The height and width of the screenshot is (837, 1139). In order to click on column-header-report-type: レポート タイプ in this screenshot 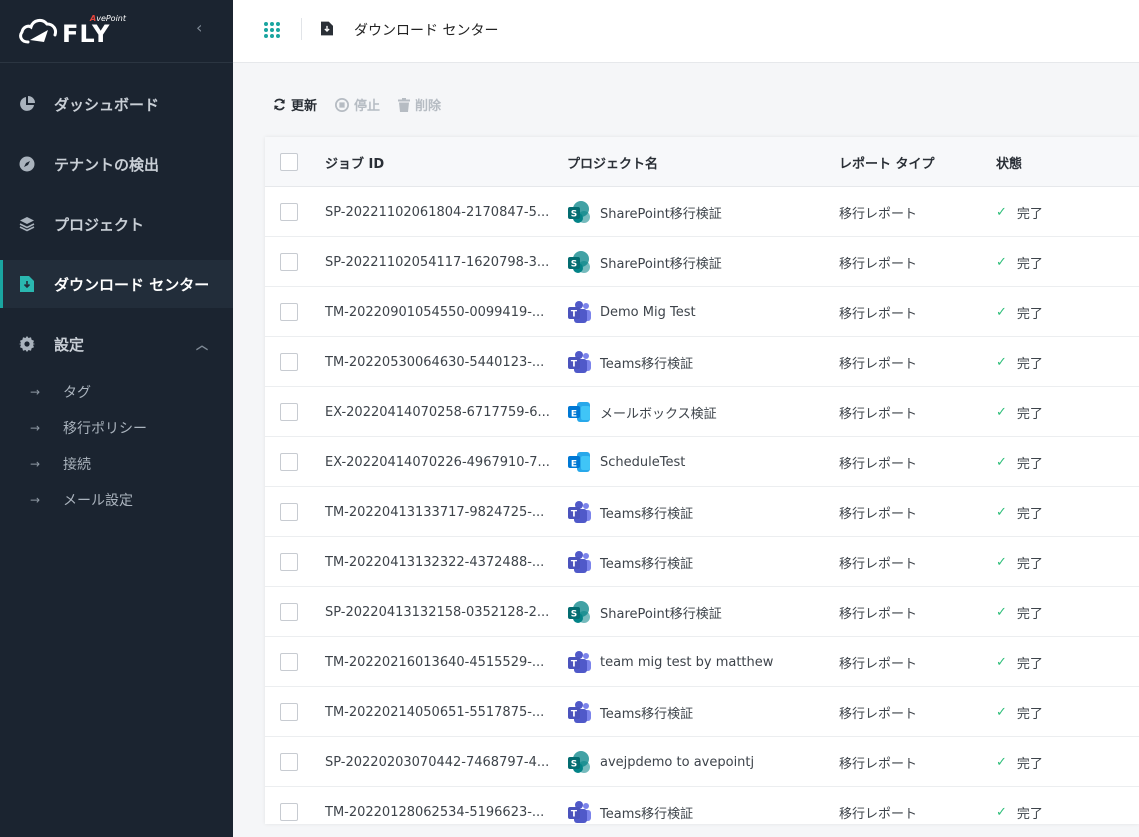, I will do `click(887, 162)`.